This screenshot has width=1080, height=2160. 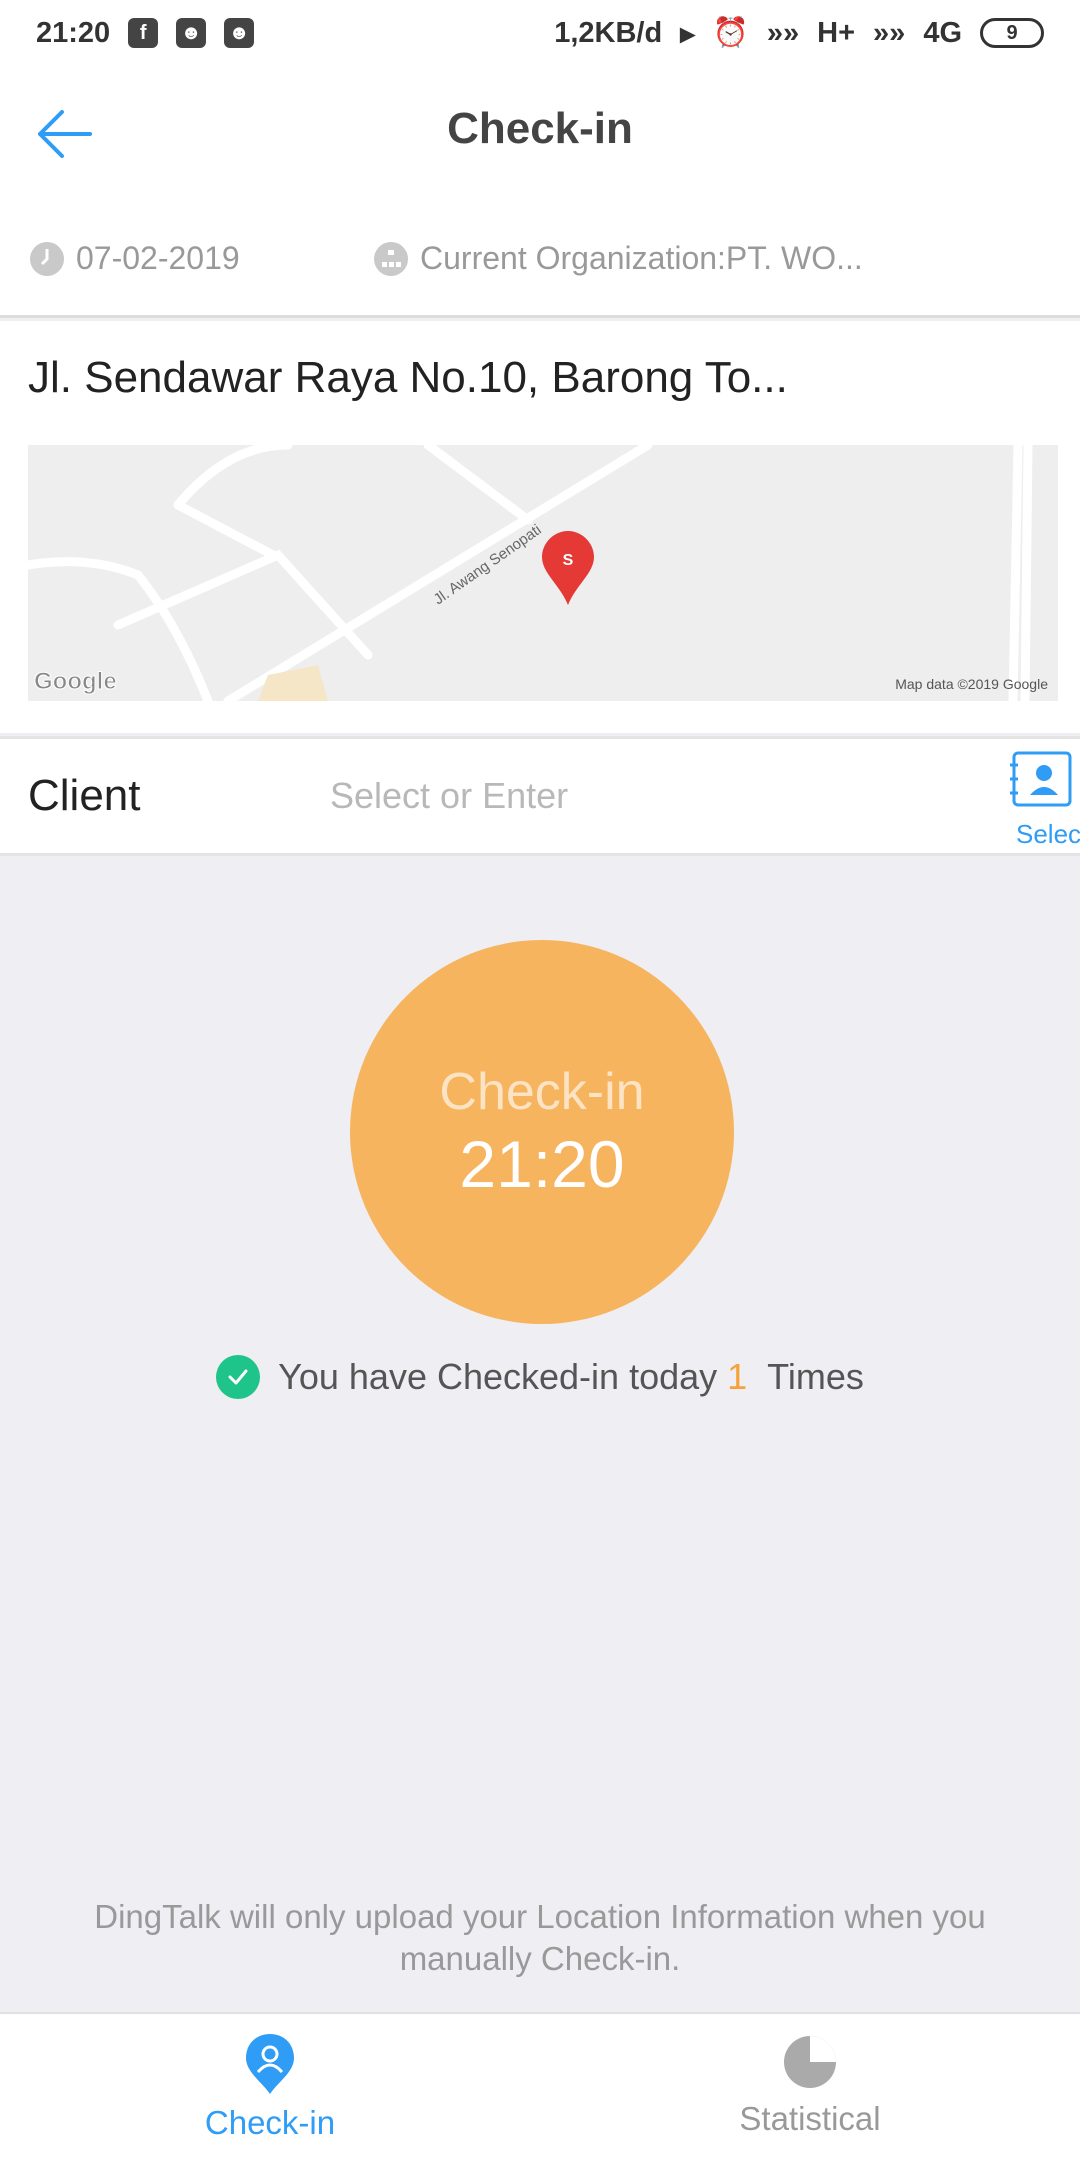 What do you see at coordinates (75, 681) in the screenshot?
I see `google-logo: Google` at bounding box center [75, 681].